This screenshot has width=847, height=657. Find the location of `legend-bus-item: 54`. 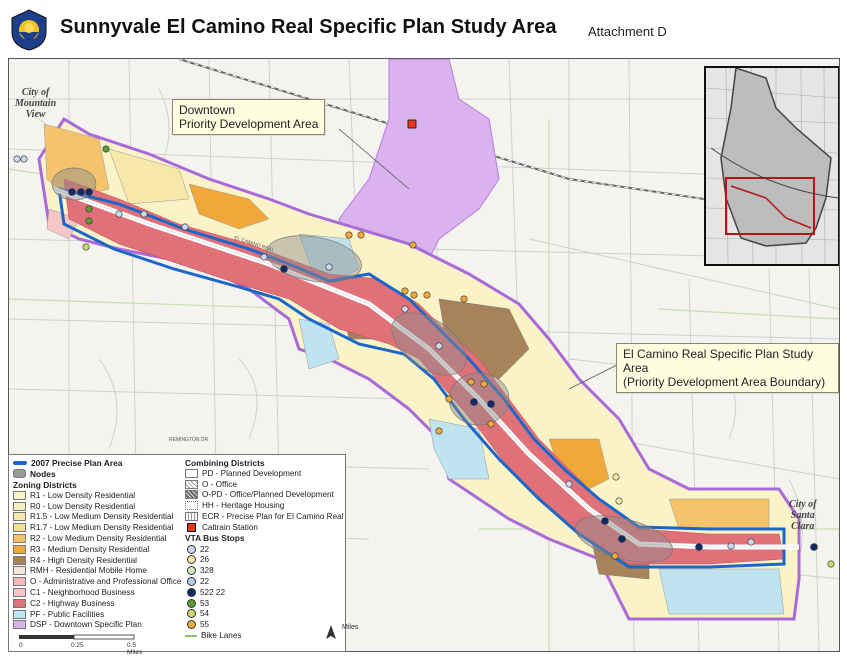

legend-bus-item: 54 is located at coordinates (264, 614).